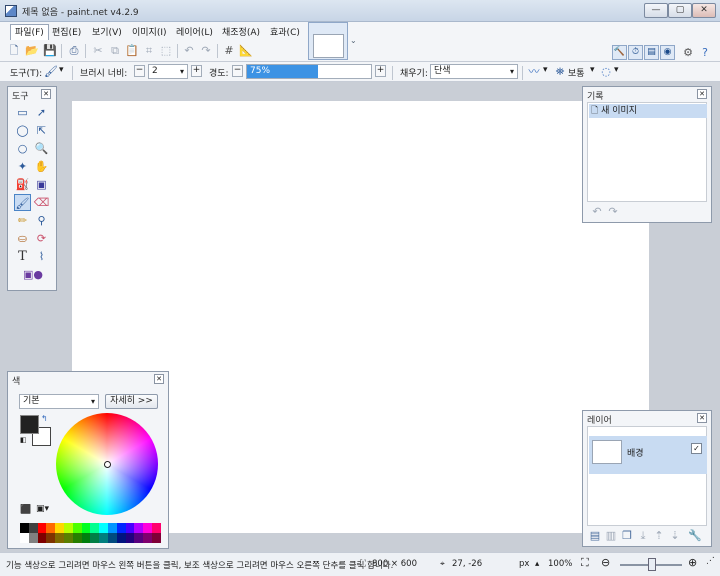 The image size is (720, 576). What do you see at coordinates (98, 51) in the screenshot?
I see `cut-icon: ✂` at bounding box center [98, 51].